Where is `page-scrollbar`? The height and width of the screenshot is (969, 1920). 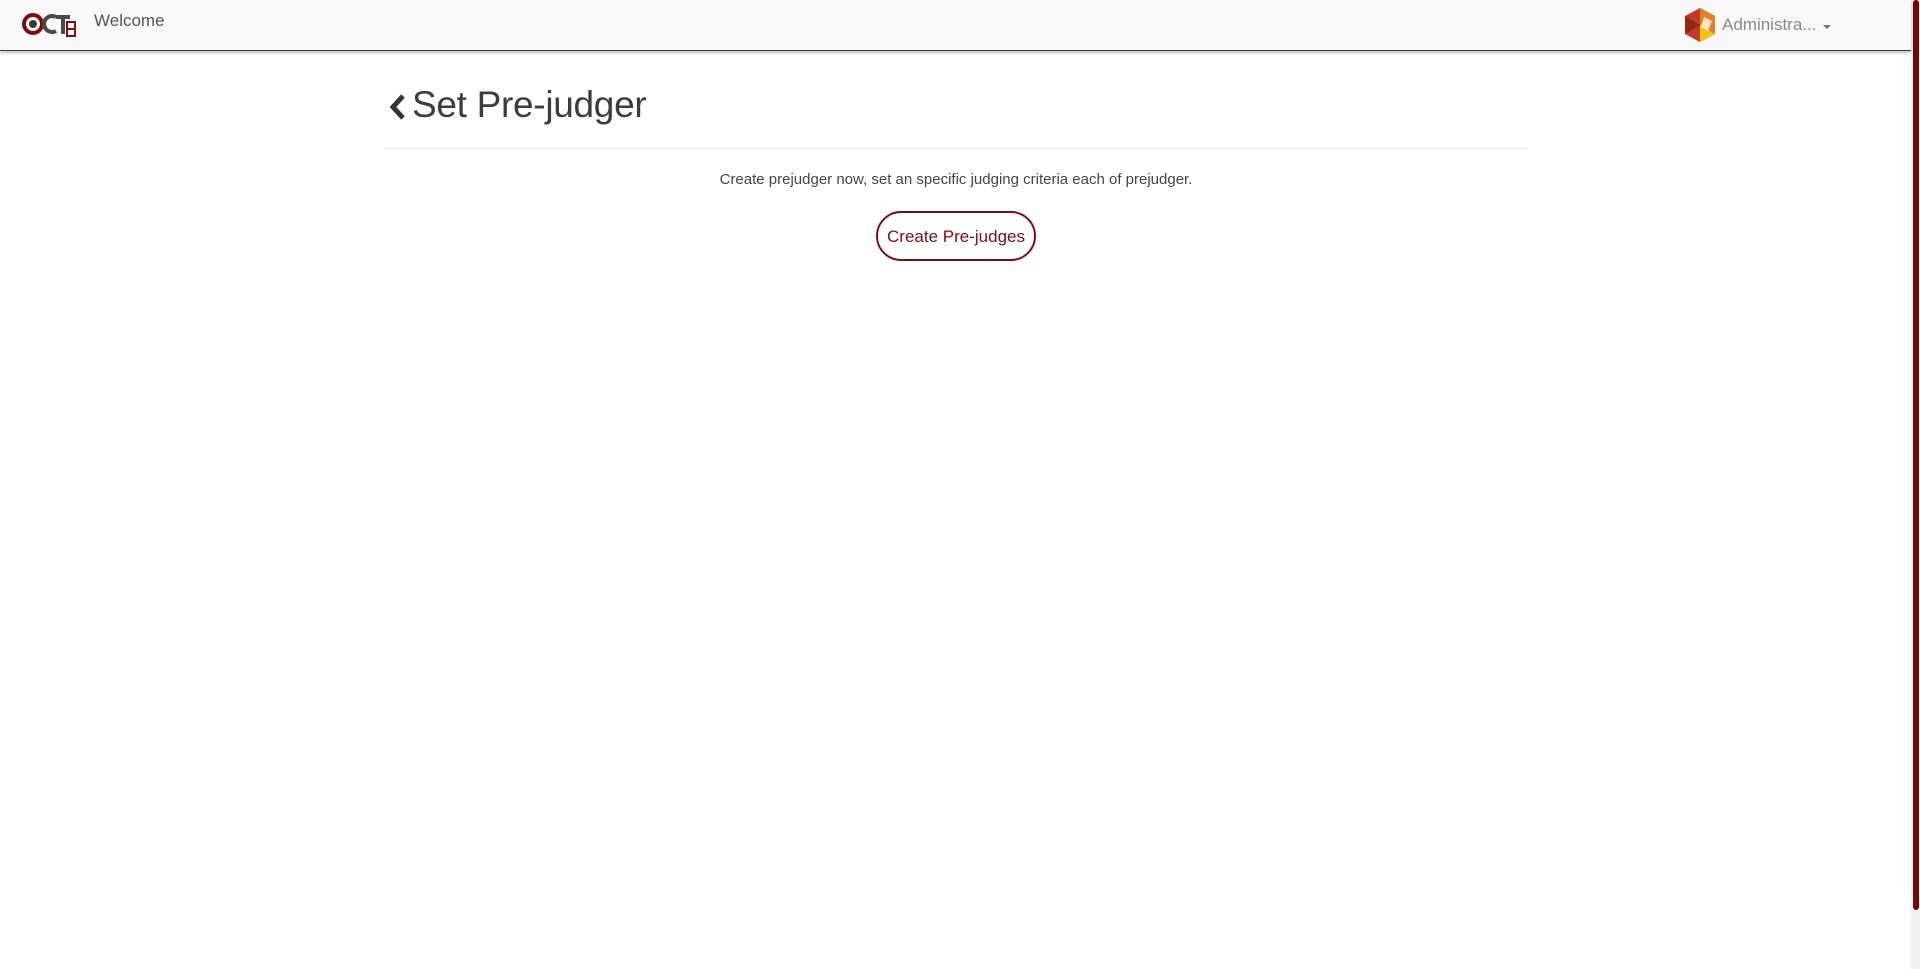
page-scrollbar is located at coordinates (1915, 484).